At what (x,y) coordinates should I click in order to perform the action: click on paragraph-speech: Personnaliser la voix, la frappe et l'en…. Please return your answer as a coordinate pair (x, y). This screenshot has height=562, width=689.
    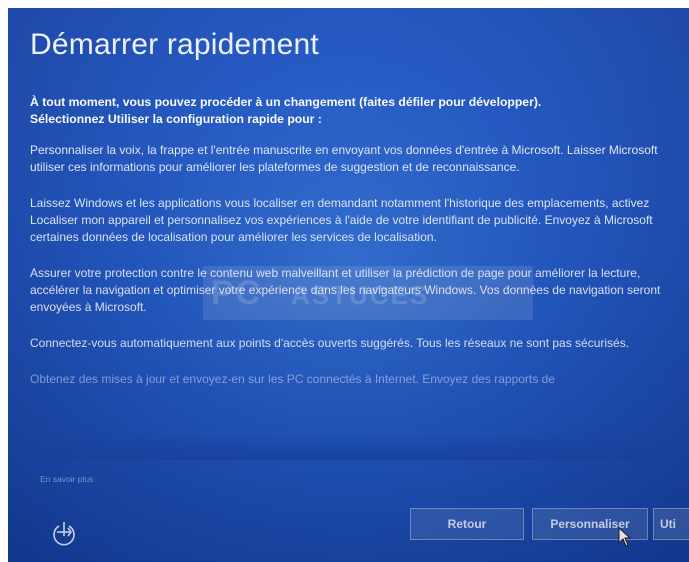
    Looking at the image, I should click on (344, 158).